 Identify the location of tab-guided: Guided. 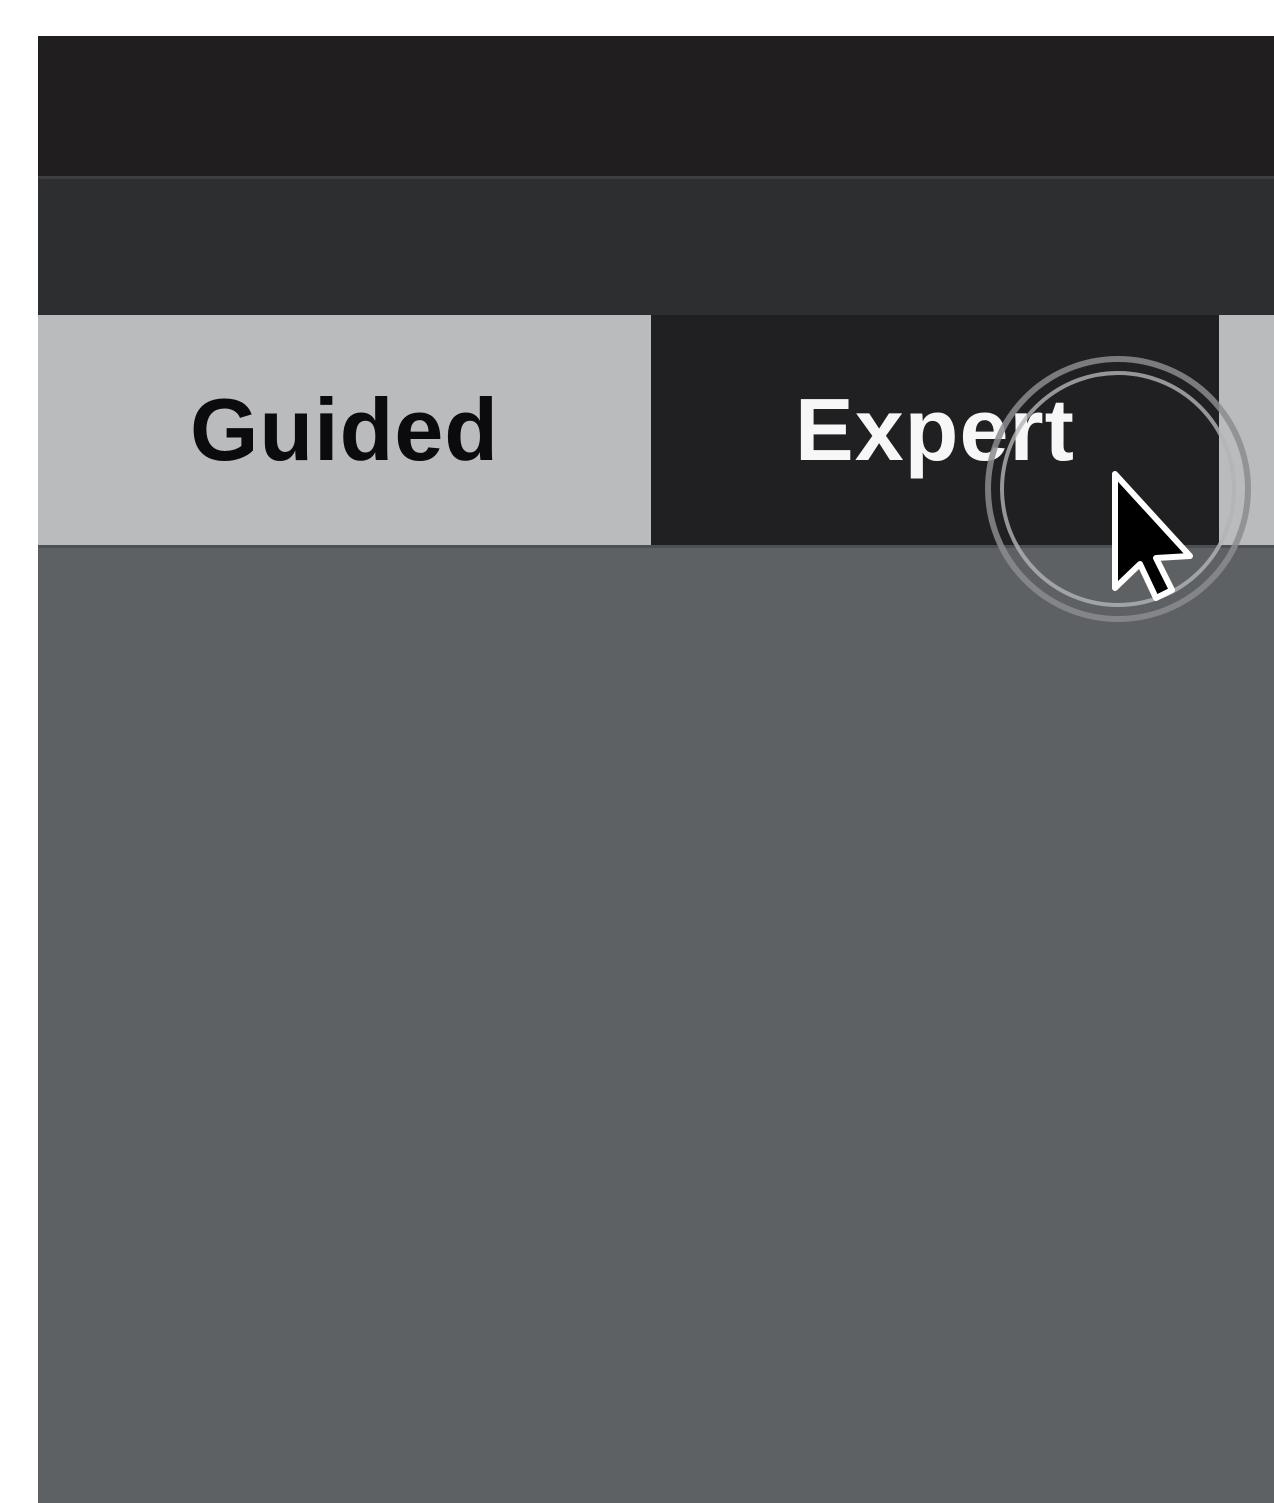
(344, 430).